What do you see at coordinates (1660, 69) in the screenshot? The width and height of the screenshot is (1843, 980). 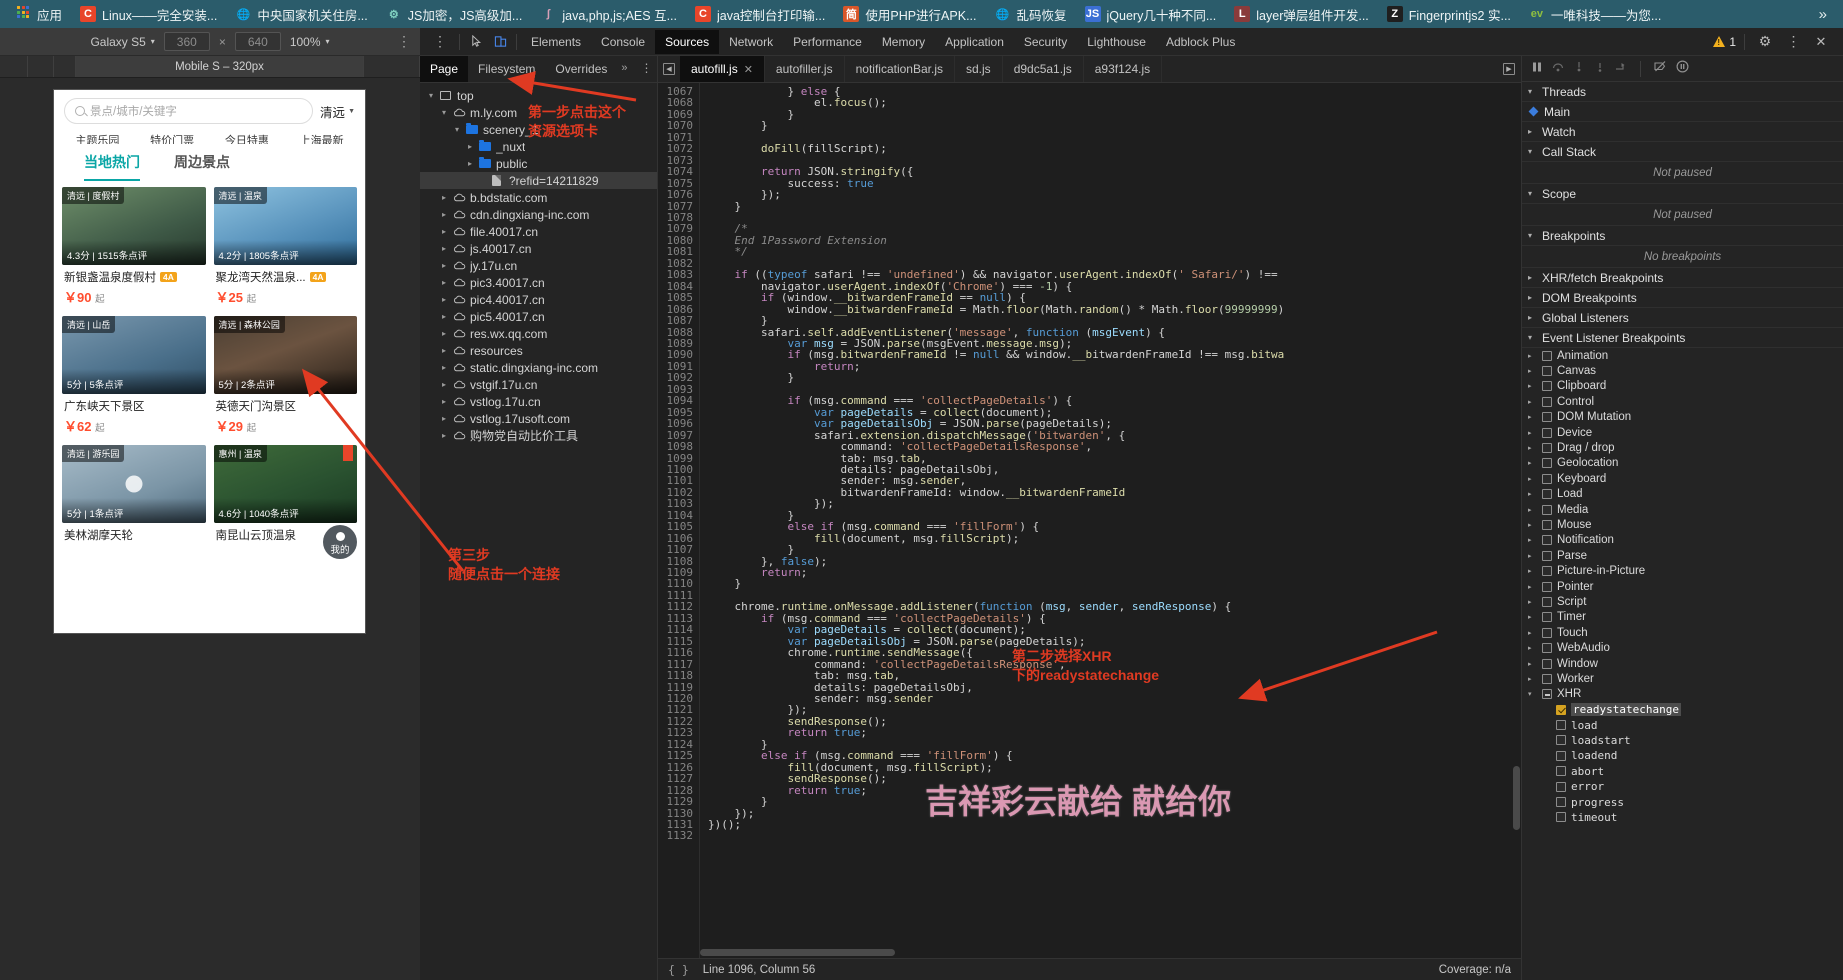 I see `deactivate-breakpoints-icon` at bounding box center [1660, 69].